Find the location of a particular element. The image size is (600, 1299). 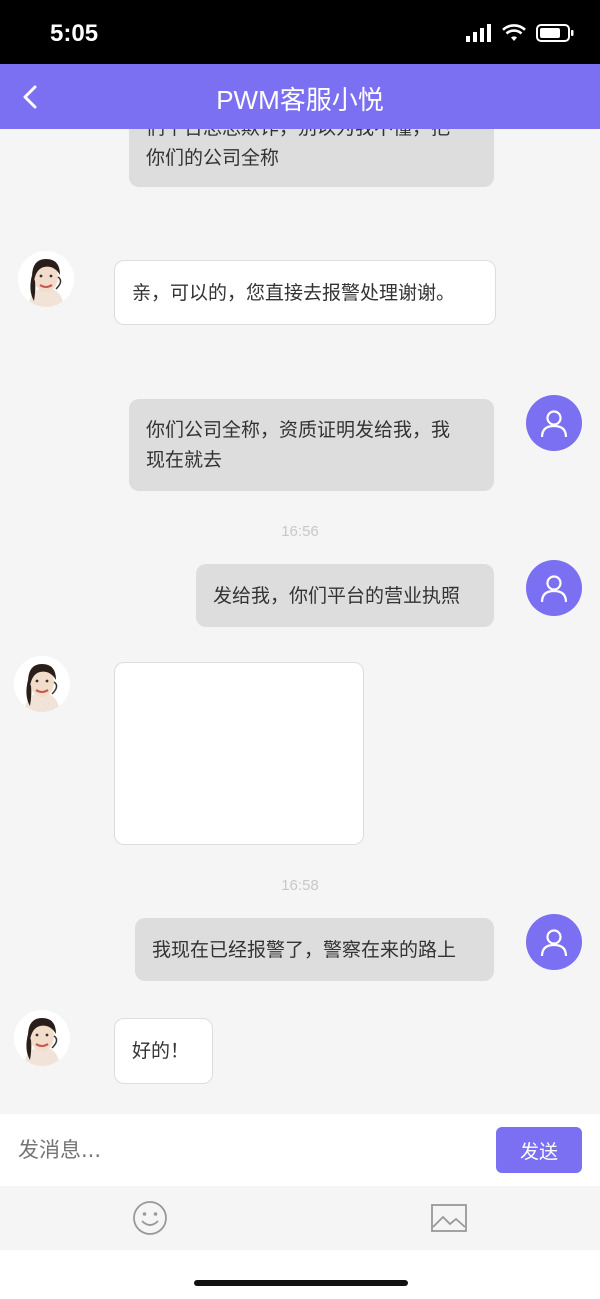

send-button: 发送 is located at coordinates (539, 1150).